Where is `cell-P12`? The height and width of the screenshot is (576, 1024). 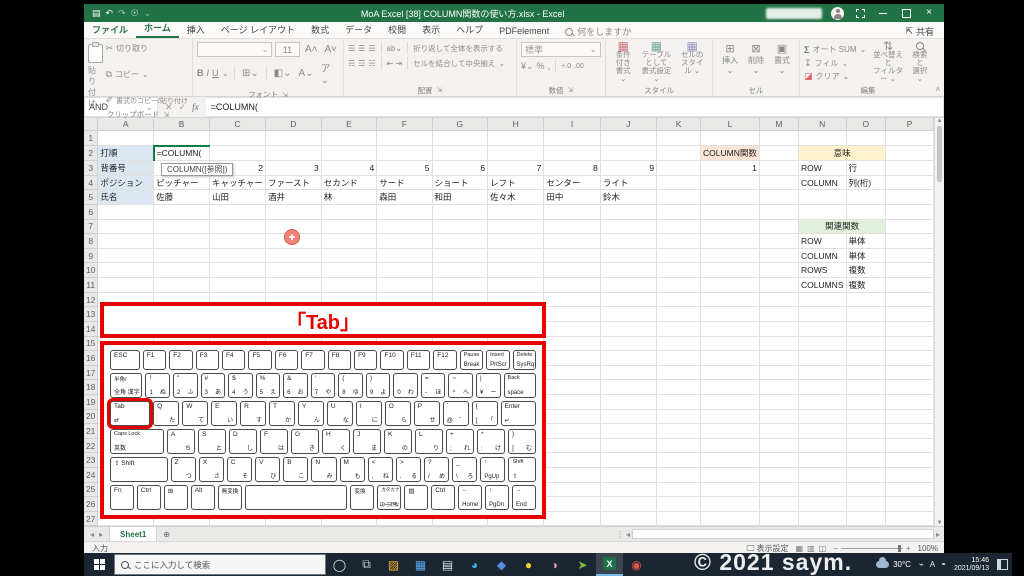
cell-P12 is located at coordinates (910, 300).